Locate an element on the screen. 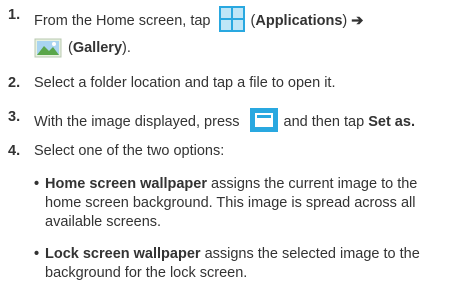  step-text: With the image displayed, press is located at coordinates (137, 122).